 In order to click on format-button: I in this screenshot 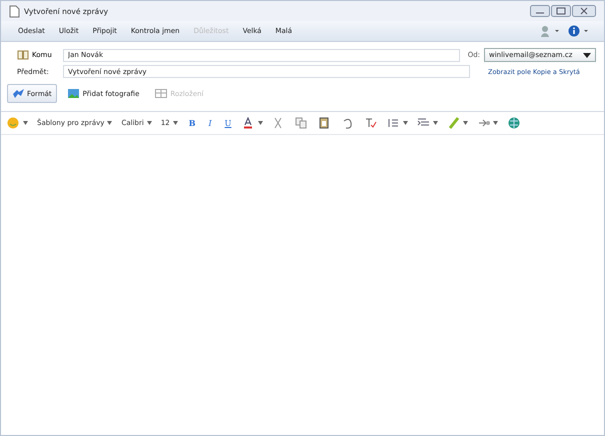, I will do `click(210, 123)`.